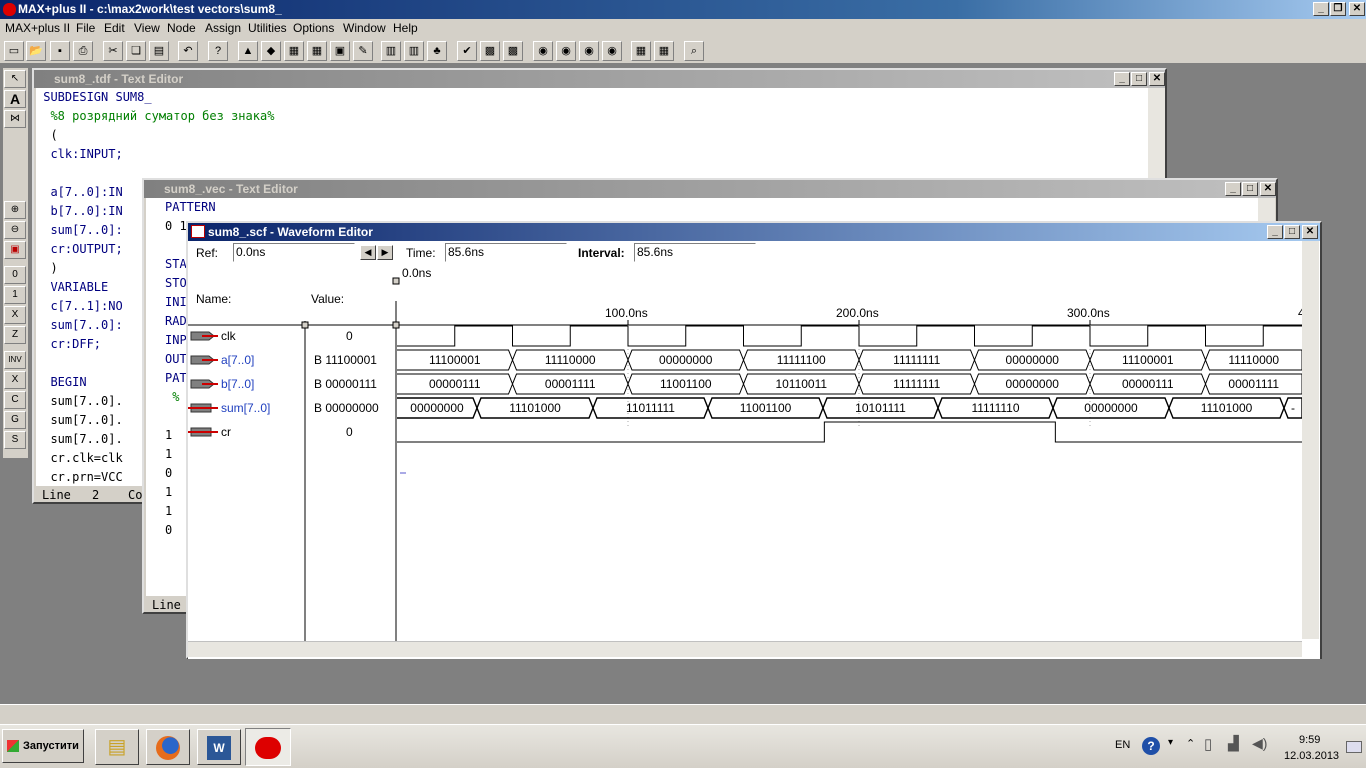 This screenshot has height=768, width=1366. Describe the element at coordinates (1250, 189) in the screenshot. I see `vec-maximize-button: □` at that location.